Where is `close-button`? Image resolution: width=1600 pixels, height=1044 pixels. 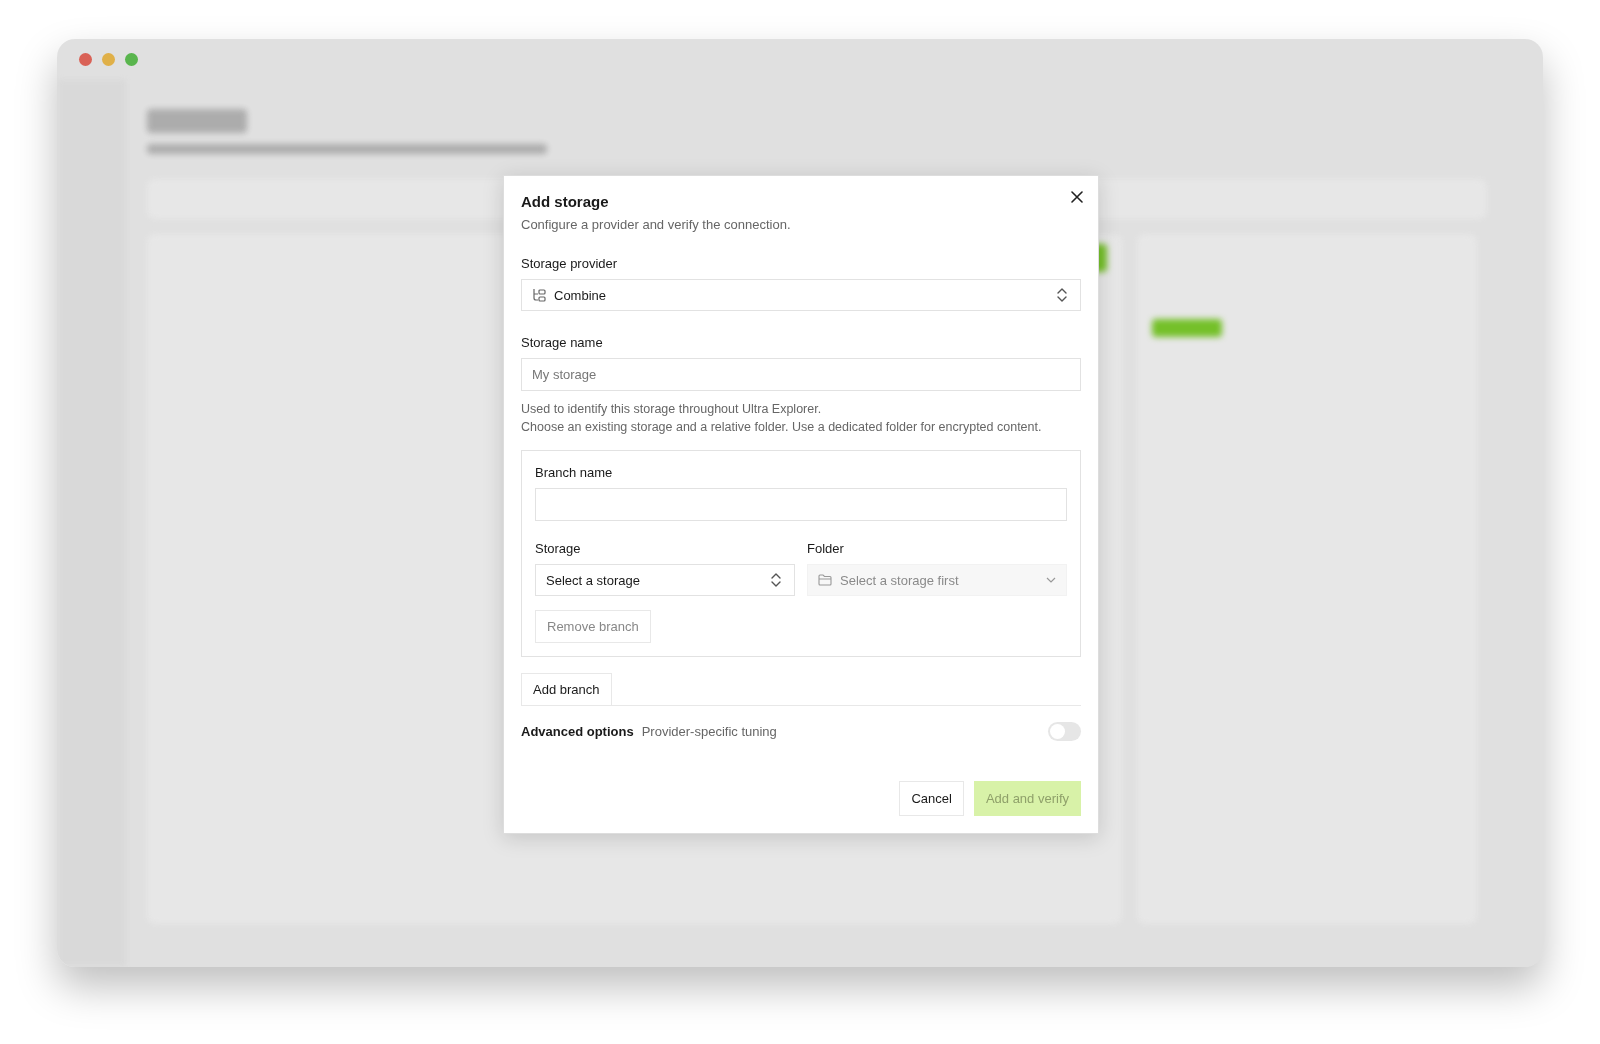
close-button is located at coordinates (1077, 197).